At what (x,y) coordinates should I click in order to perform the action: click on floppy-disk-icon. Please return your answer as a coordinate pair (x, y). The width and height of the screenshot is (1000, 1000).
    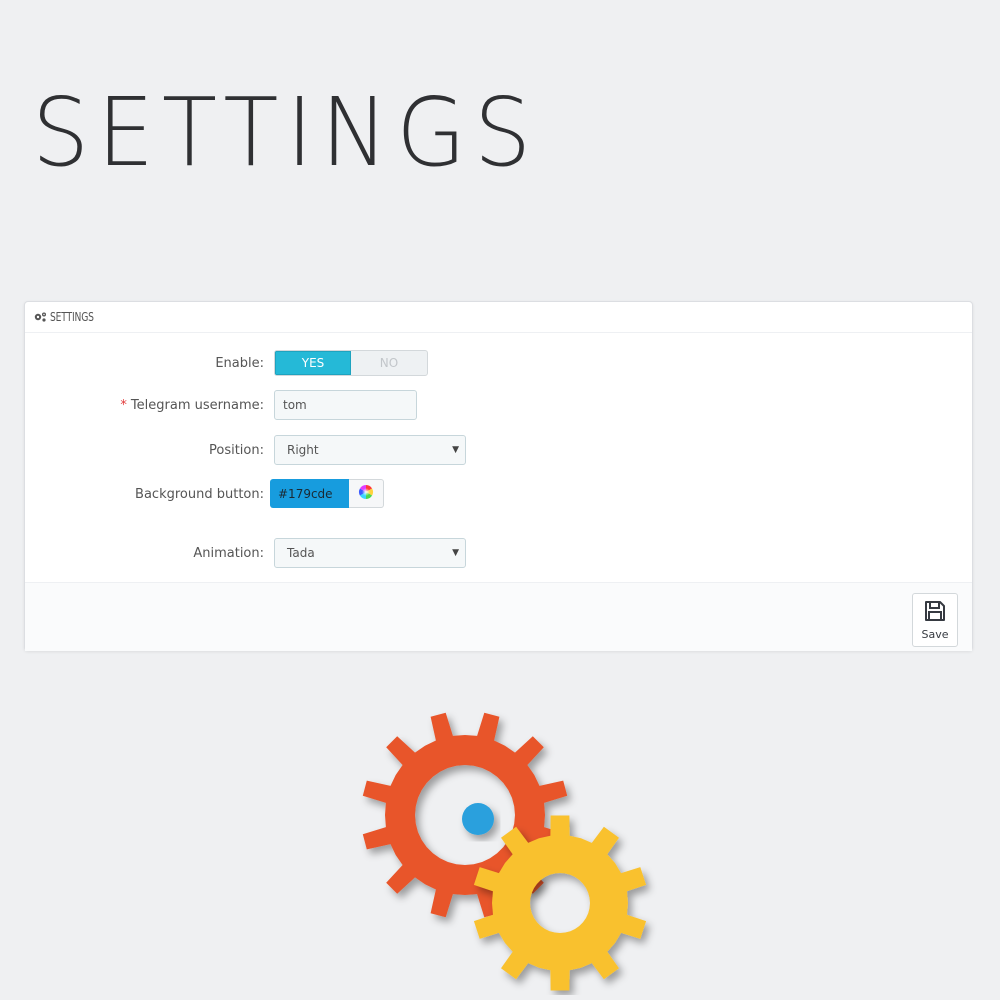
    Looking at the image, I should click on (935, 612).